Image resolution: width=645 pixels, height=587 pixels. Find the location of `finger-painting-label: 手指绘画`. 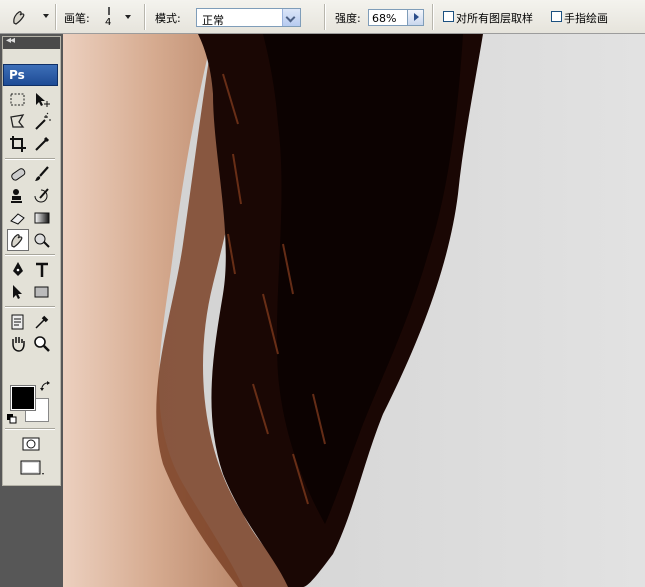

finger-painting-label: 手指绘画 is located at coordinates (586, 18).